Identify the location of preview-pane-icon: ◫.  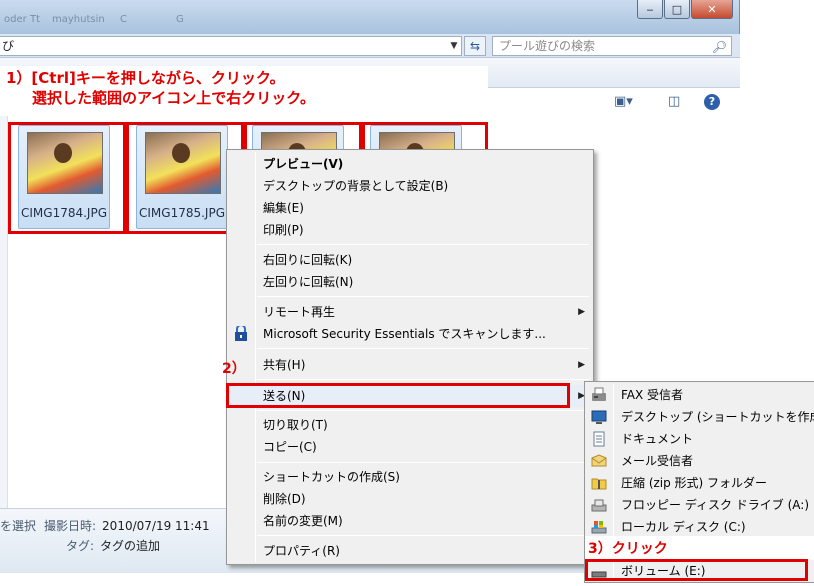
(674, 101).